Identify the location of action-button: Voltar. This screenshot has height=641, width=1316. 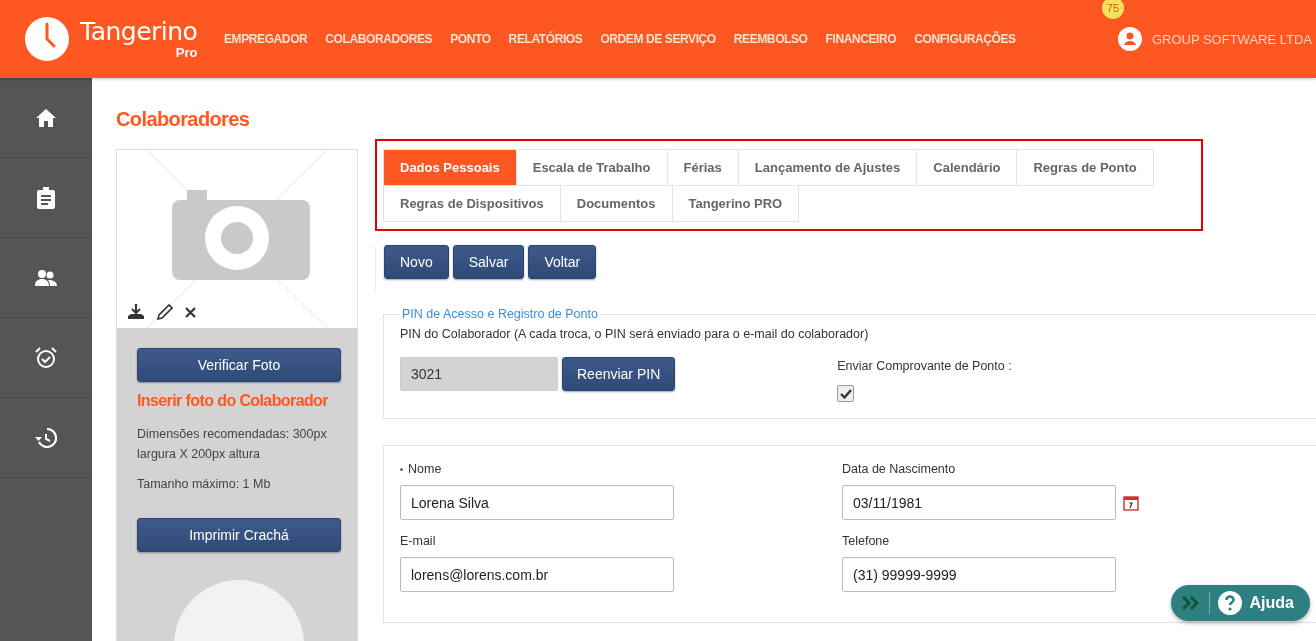
(562, 262).